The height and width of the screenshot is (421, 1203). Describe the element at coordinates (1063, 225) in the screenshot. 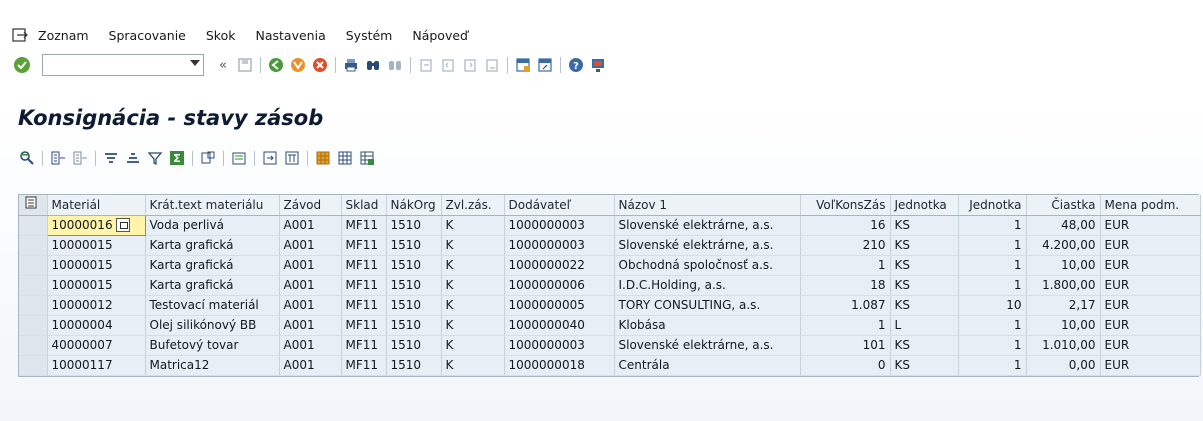

I see `table-cell: 48,00` at that location.